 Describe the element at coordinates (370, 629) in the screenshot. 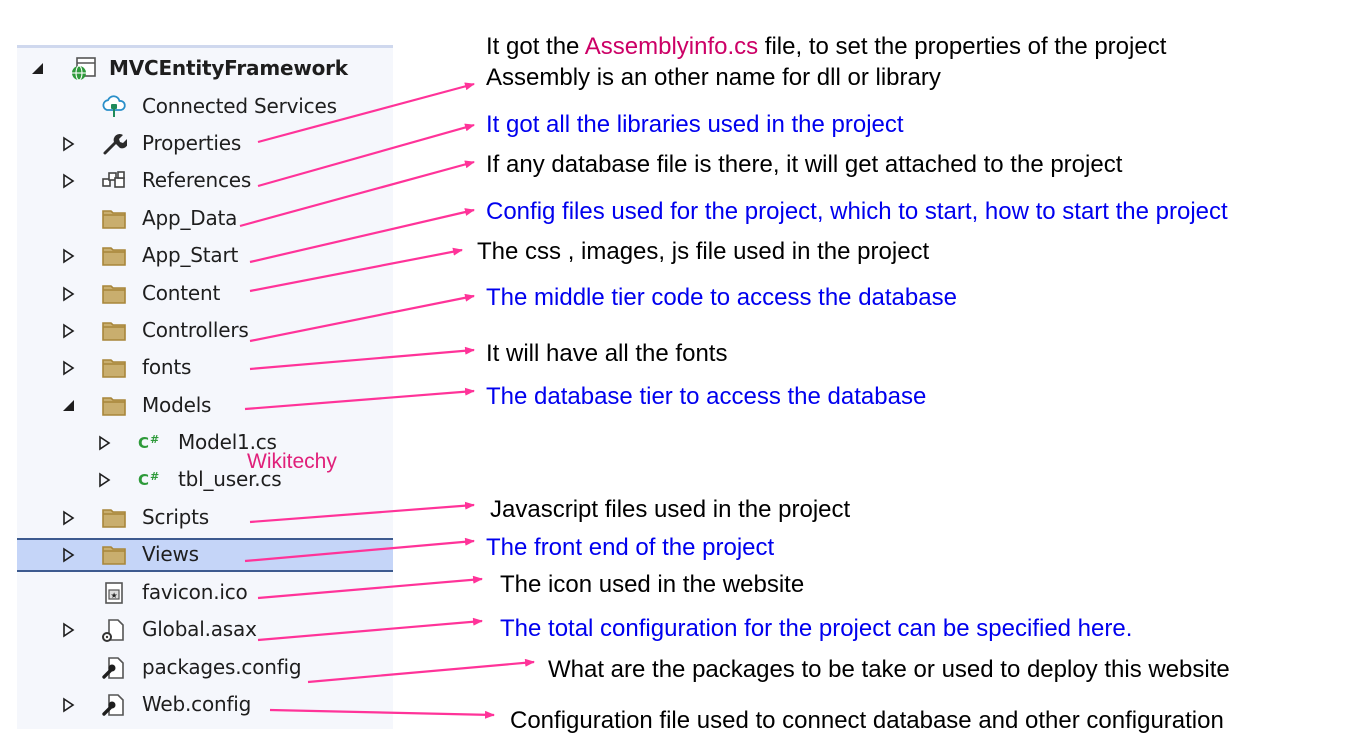

I see `arrow-global` at that location.